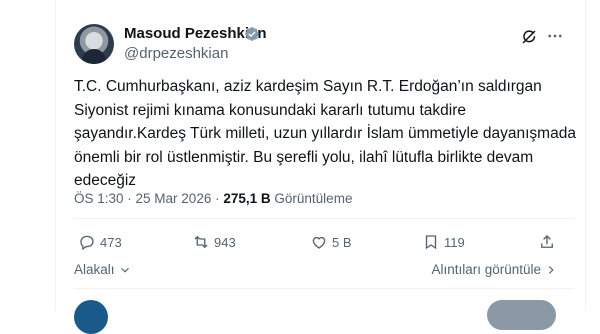  I want to click on view-quotes-link: Alıntıları görüntüle, so click(494, 269).